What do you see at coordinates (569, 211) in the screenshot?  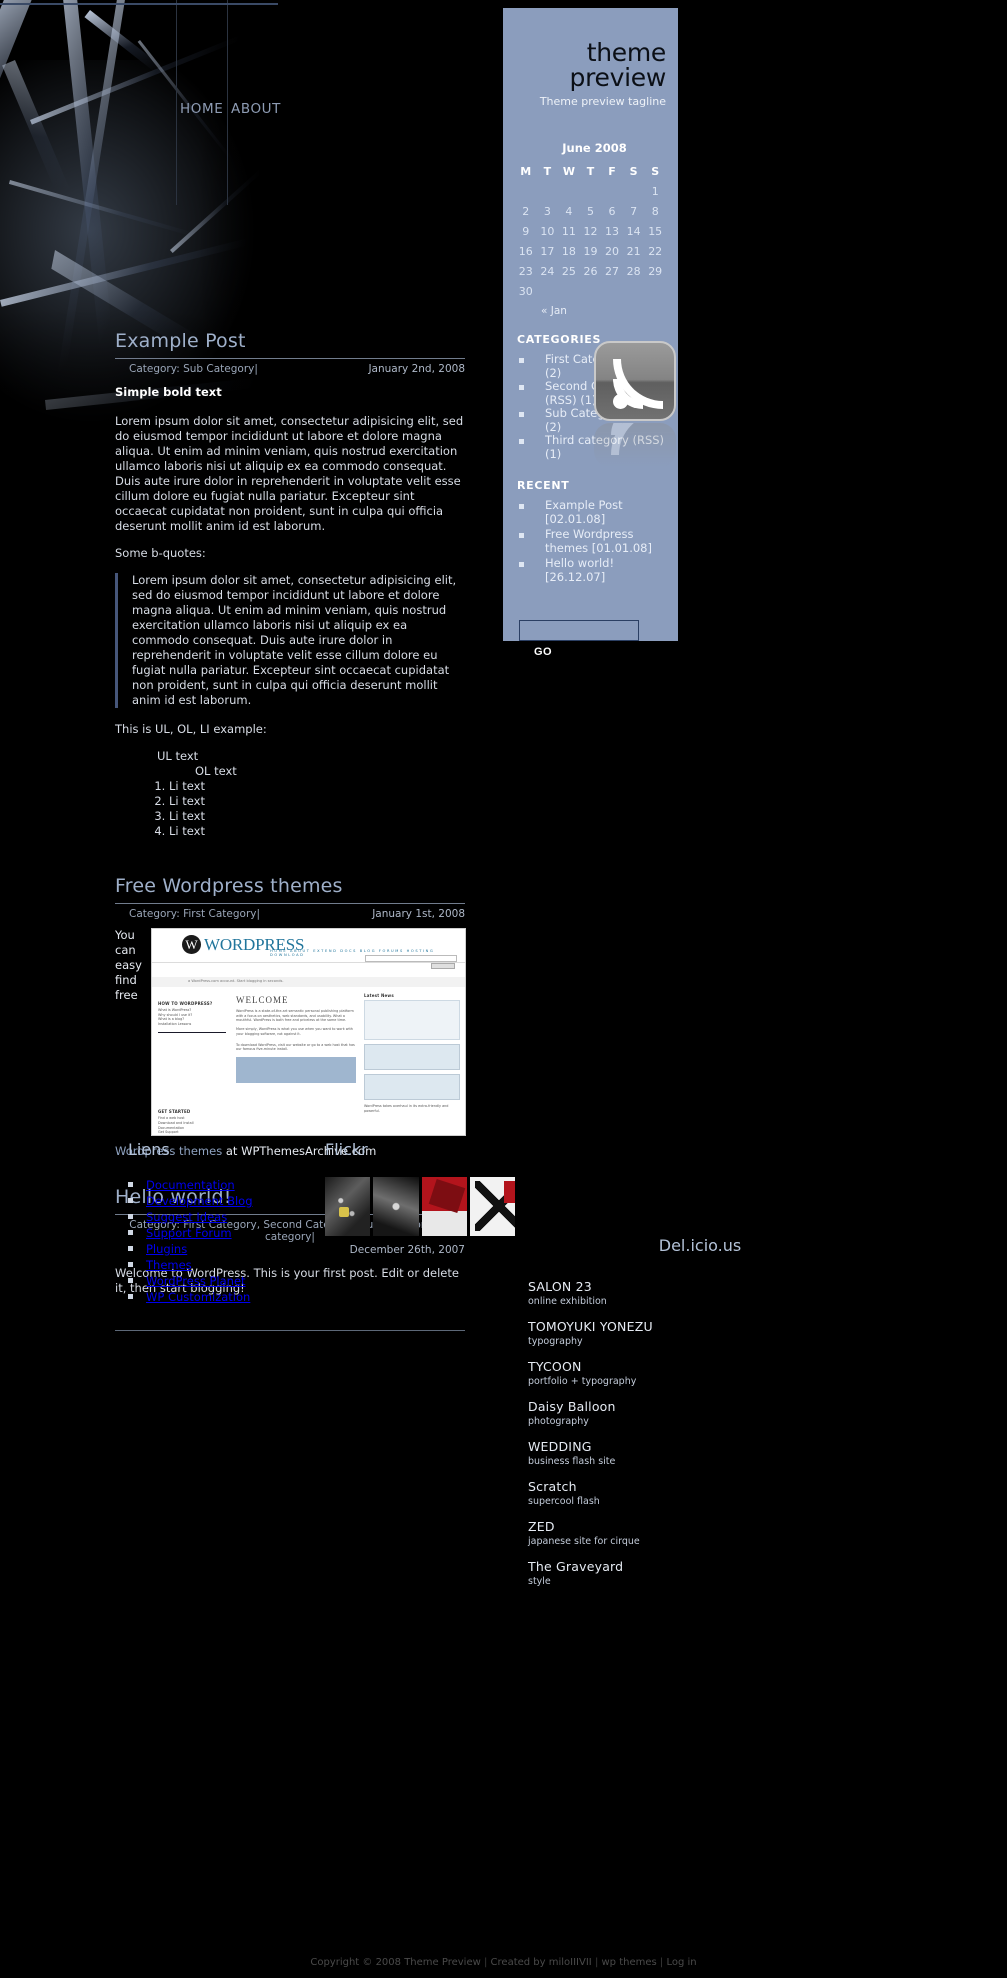 I see `calendar-day: 4` at bounding box center [569, 211].